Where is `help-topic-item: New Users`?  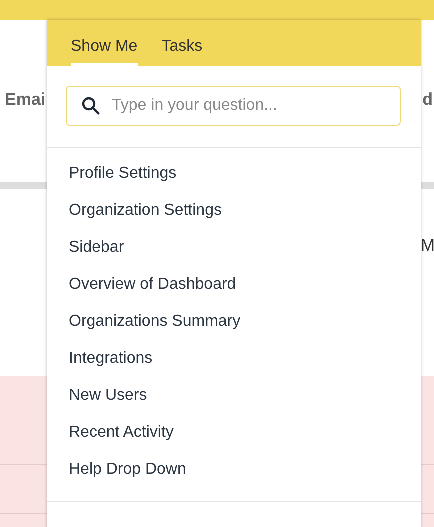
help-topic-item: New Users is located at coordinates (234, 395).